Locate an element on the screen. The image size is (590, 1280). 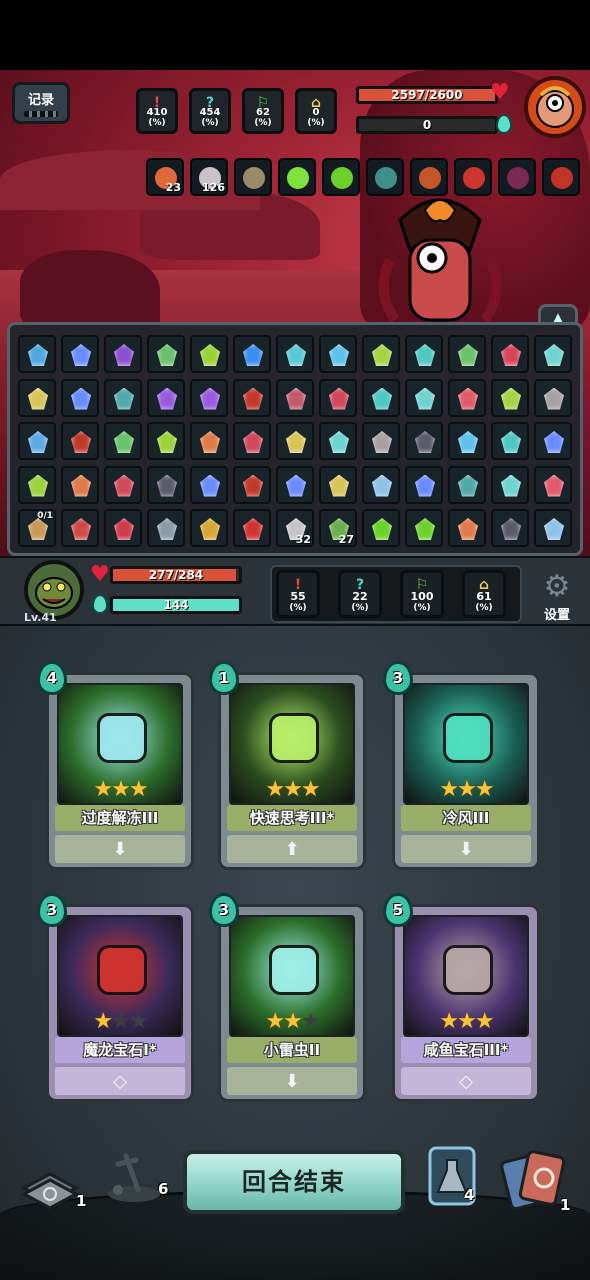
skill-card: ★★★ 魔龙宝石I* ◇ 3 is located at coordinates (115, 997).